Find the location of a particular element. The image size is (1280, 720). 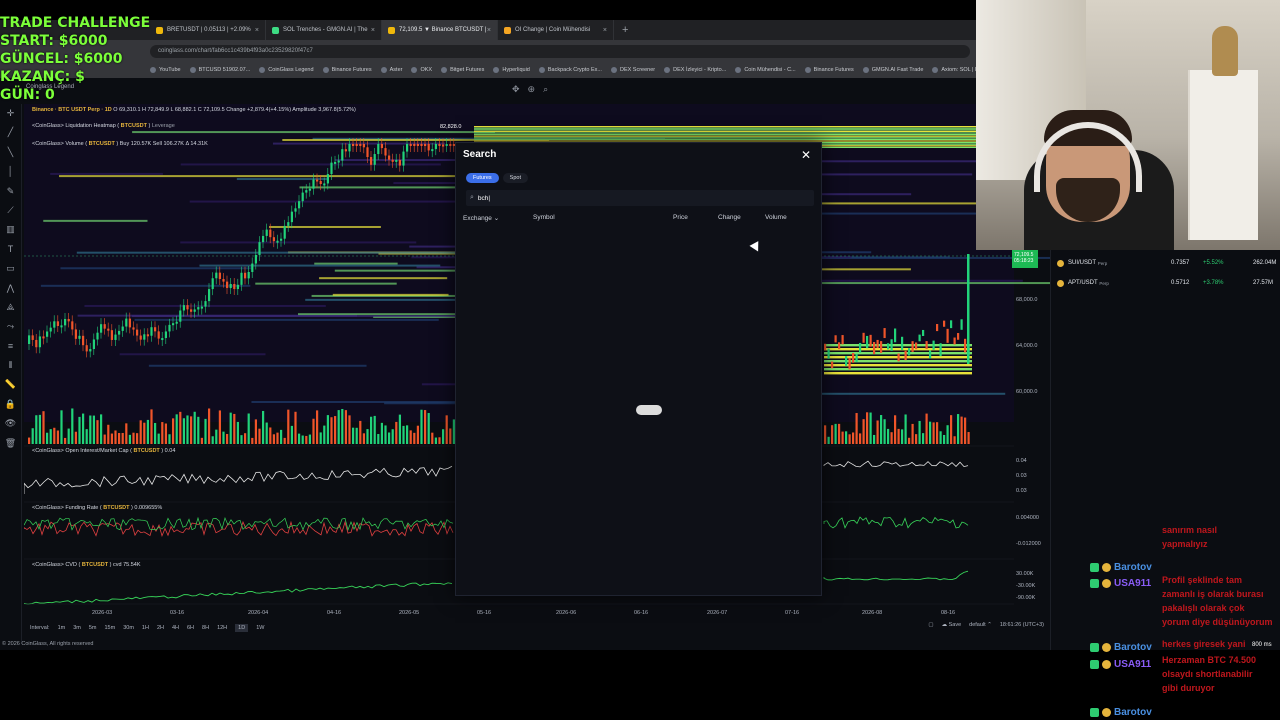

save-button: ☁ Save is located at coordinates (952, 625).